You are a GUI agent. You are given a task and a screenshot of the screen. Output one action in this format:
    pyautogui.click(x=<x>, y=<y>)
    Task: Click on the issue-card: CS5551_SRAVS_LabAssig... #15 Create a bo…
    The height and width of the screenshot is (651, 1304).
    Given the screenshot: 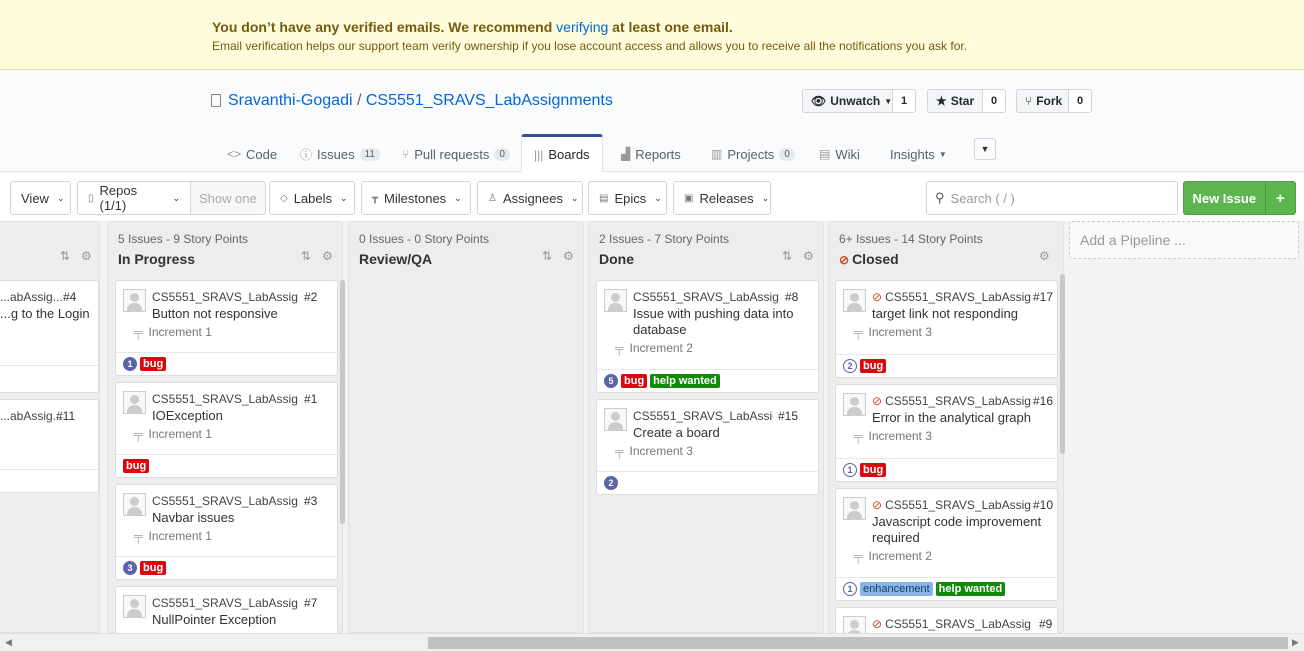 What is the action you would take?
    pyautogui.click(x=707, y=447)
    